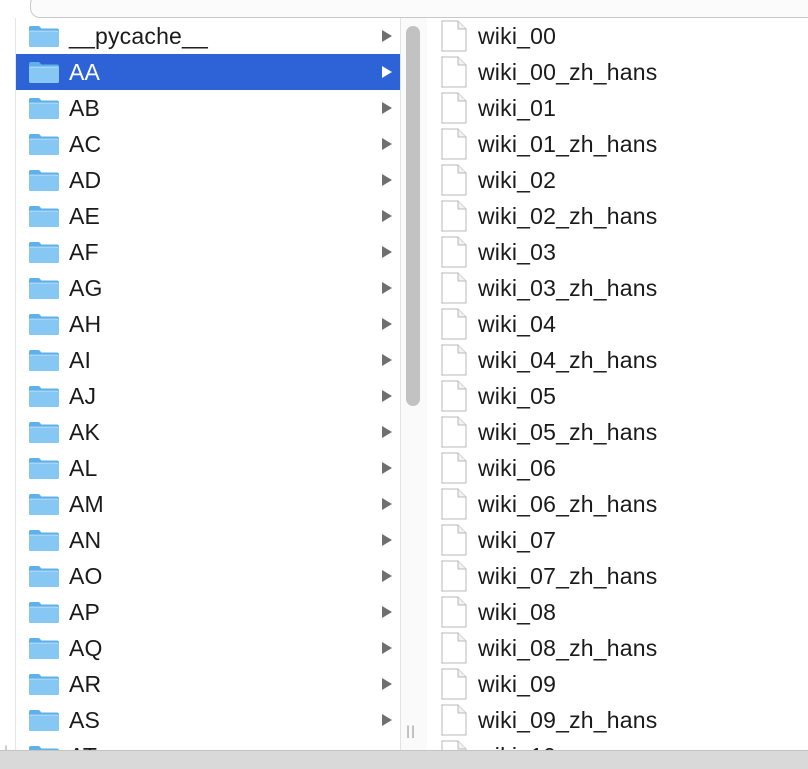  Describe the element at coordinates (617, 72) in the screenshot. I see `file-row: wiki_00_zh_hans` at that location.